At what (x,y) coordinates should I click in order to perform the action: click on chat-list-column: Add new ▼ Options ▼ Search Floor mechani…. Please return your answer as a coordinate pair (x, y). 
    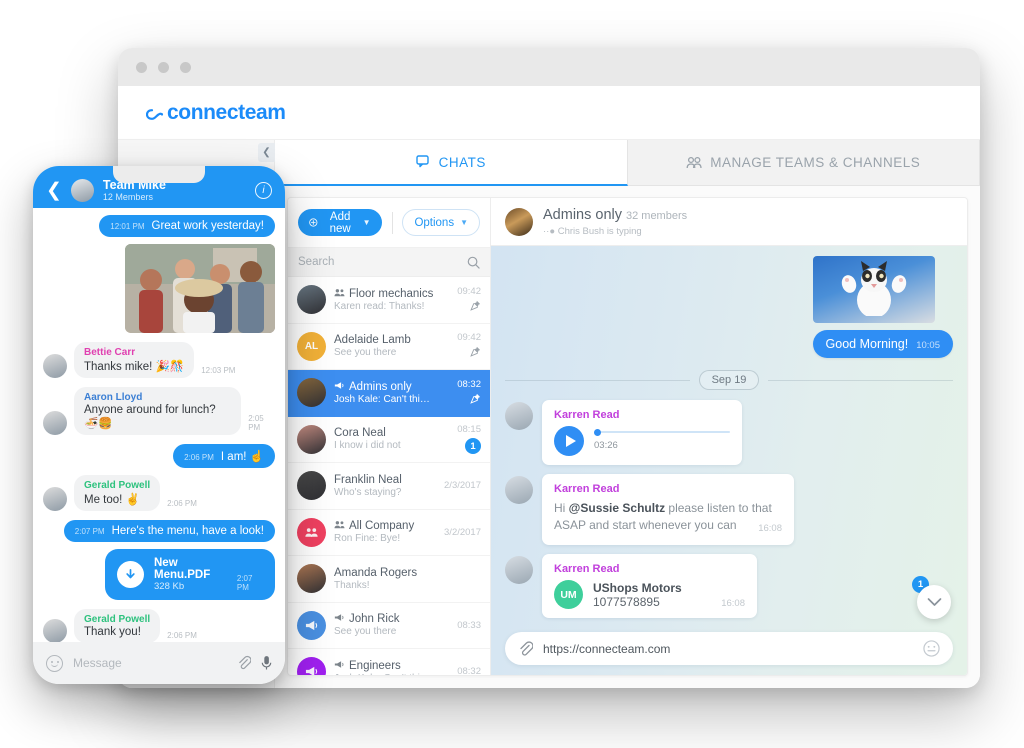
    Looking at the image, I should click on (389, 436).